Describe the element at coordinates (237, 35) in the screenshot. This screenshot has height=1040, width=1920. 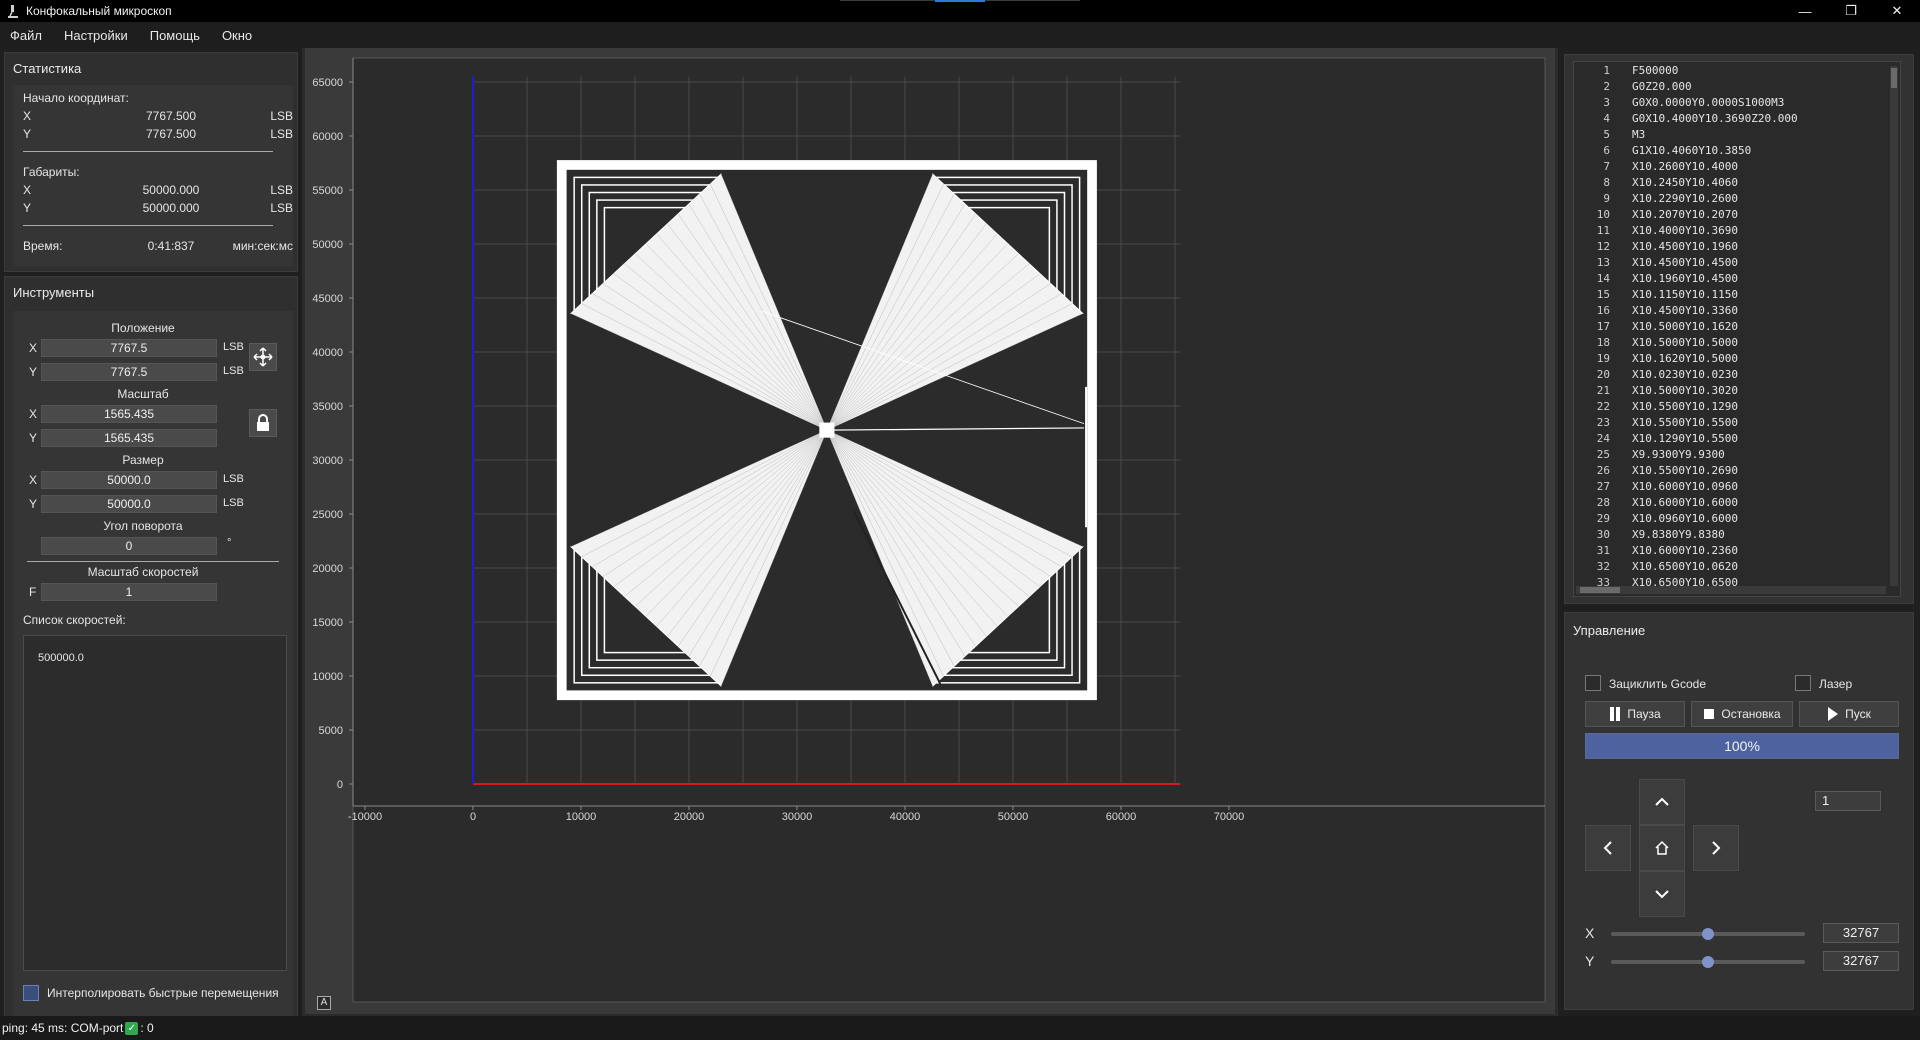
I see `menu-window: Окно` at that location.